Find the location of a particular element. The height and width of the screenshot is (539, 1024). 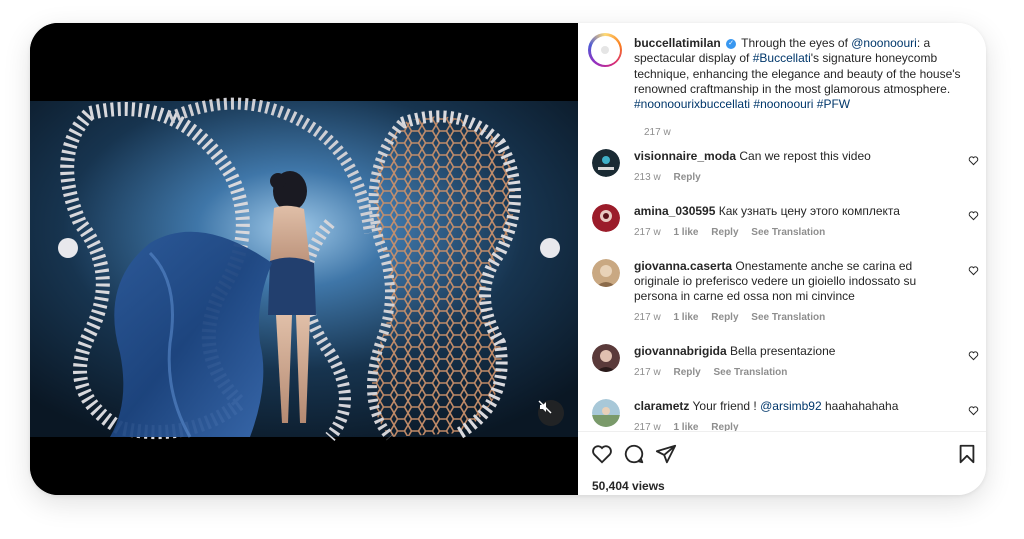

comment-body: giovannabrigida Bella presentazione is located at coordinates (795, 351).